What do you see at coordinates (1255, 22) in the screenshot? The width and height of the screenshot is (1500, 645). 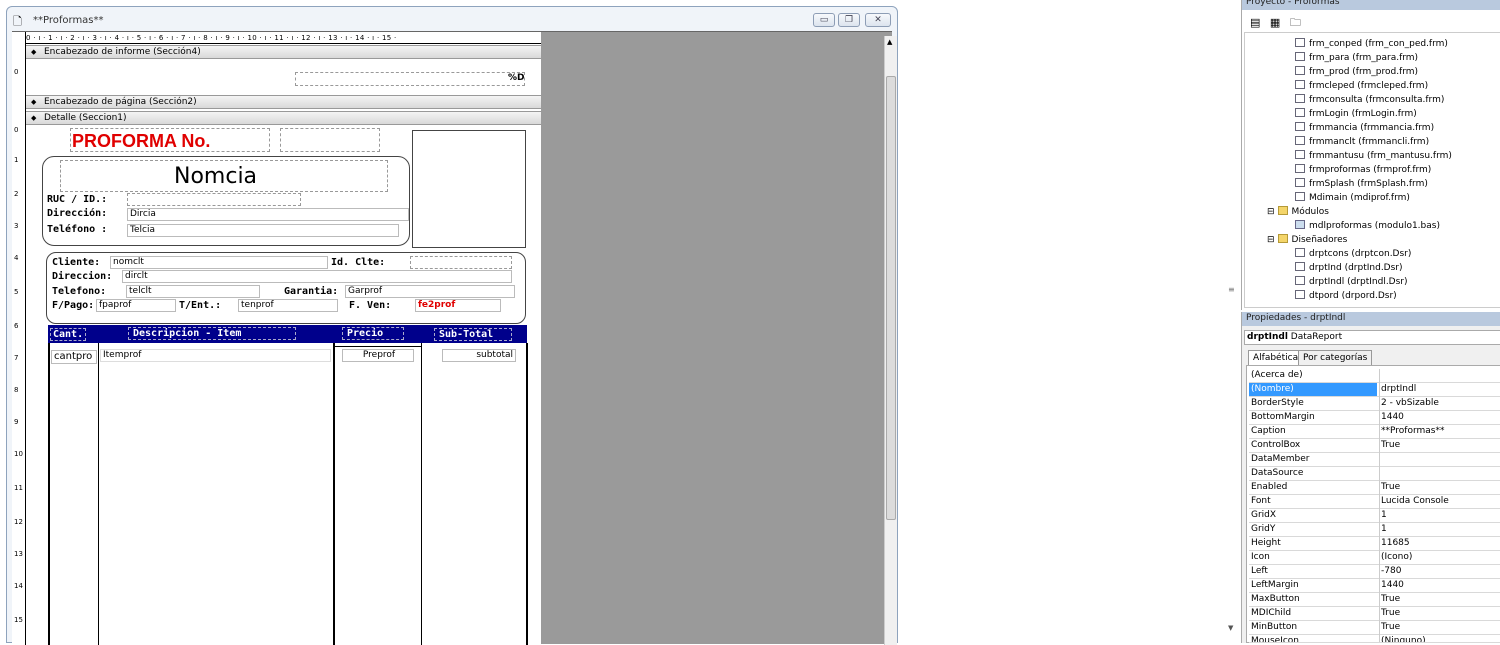 I see `view-code-icon: ▤` at bounding box center [1255, 22].